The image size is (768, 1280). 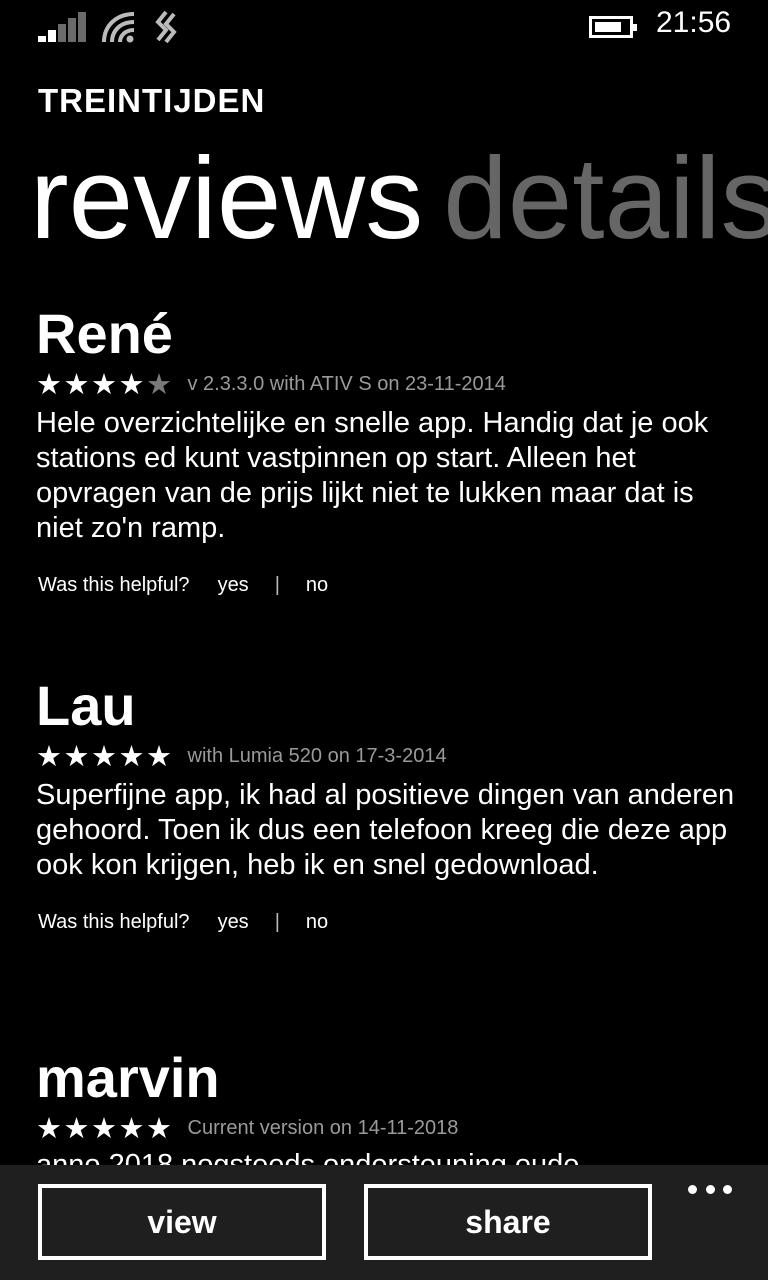 What do you see at coordinates (86, 705) in the screenshot?
I see `reviewer-name: Lau` at bounding box center [86, 705].